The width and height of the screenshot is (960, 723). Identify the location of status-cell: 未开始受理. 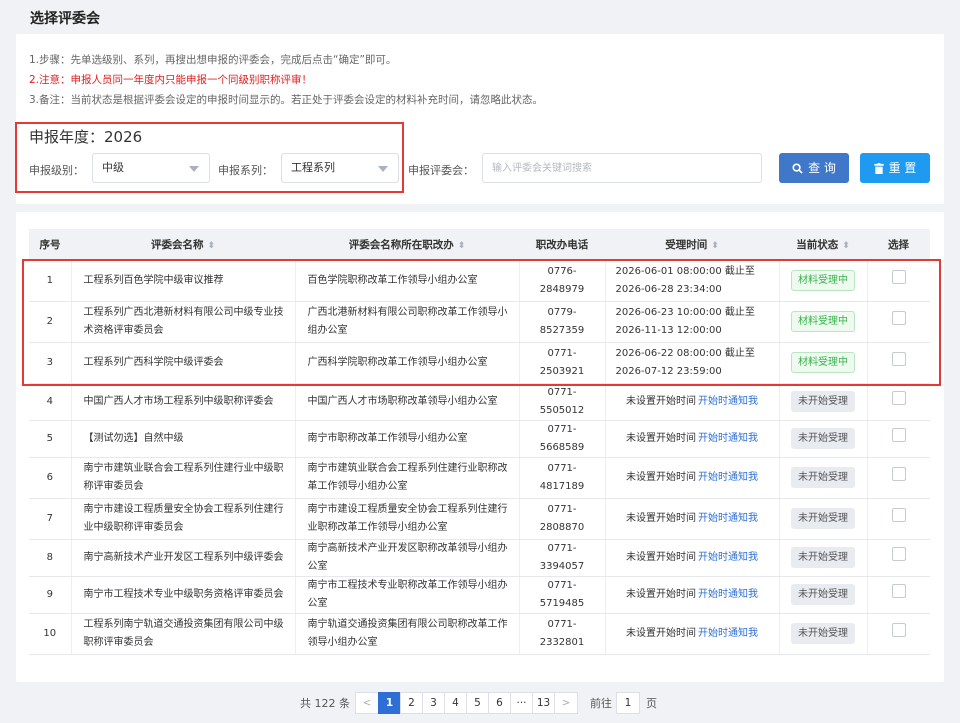
(823, 439).